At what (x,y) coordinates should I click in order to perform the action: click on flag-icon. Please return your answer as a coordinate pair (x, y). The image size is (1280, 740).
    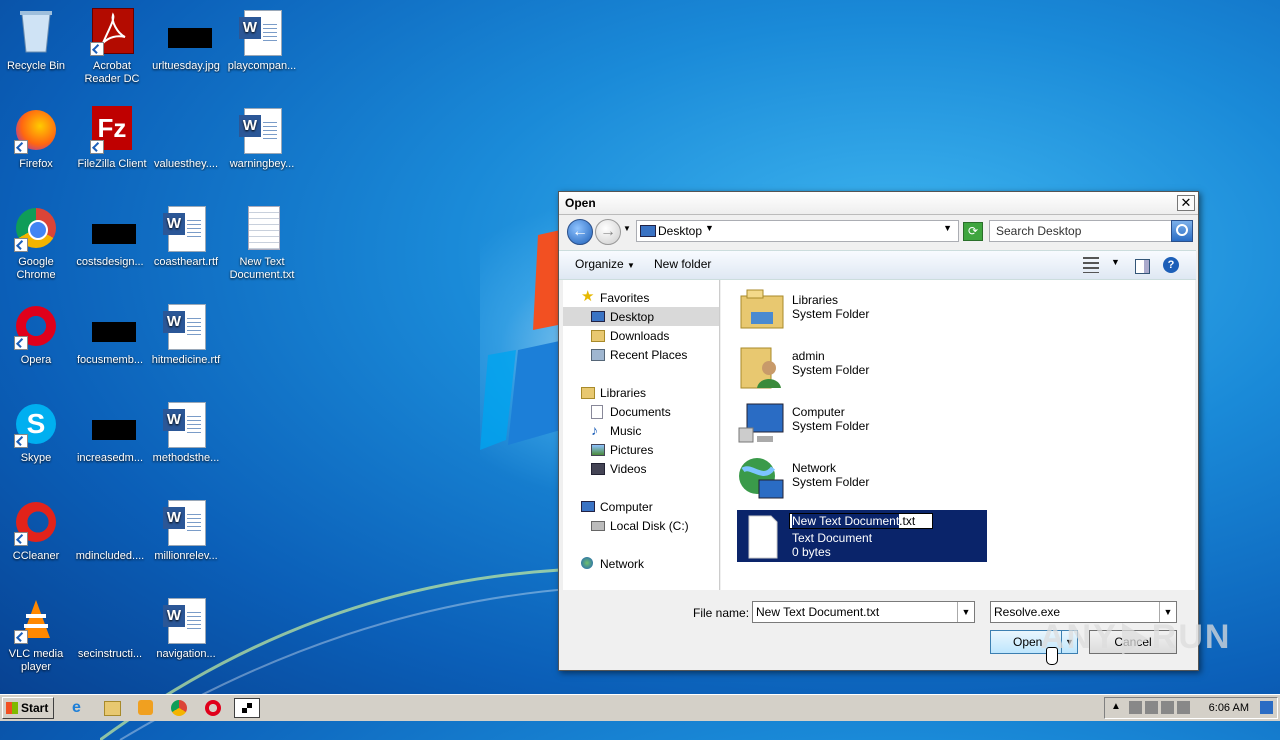
    Looking at the image, I should click on (1183, 707).